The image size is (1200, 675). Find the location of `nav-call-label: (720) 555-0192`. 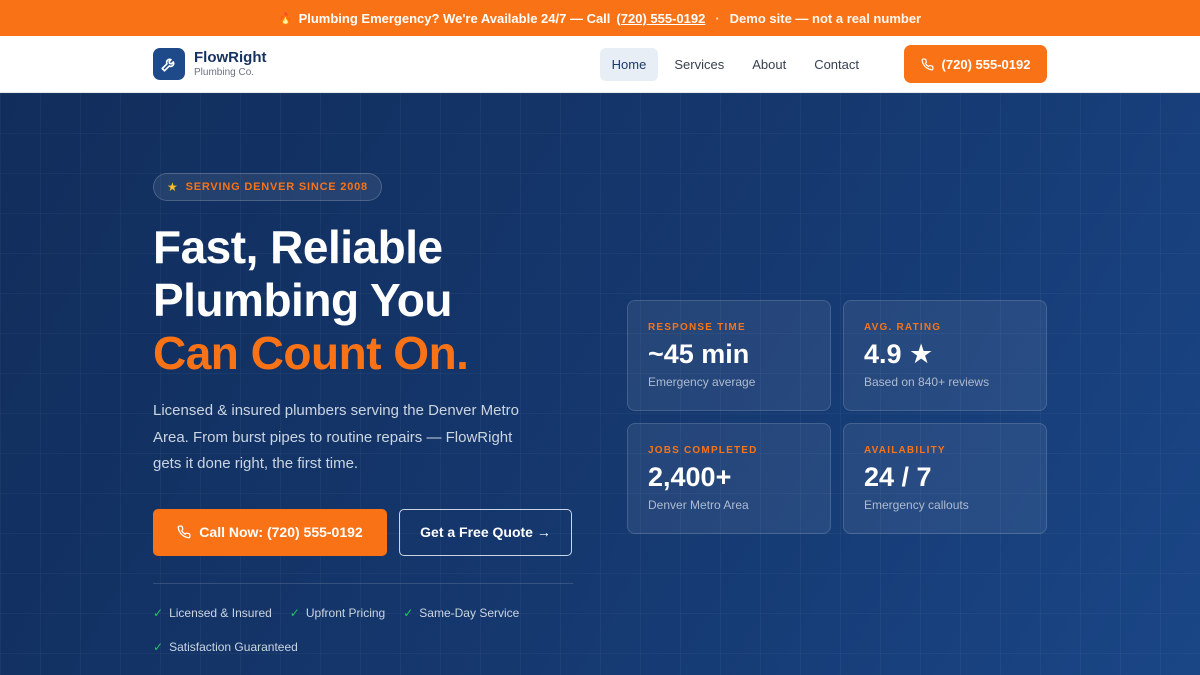

nav-call-label: (720) 555-0192 is located at coordinates (986, 64).